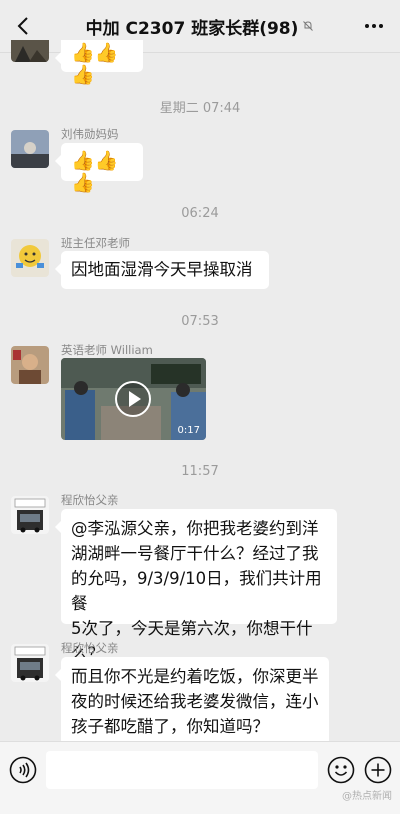  What do you see at coordinates (95, 243) in the screenshot?
I see `sender-name: 班主任邓老师` at bounding box center [95, 243].